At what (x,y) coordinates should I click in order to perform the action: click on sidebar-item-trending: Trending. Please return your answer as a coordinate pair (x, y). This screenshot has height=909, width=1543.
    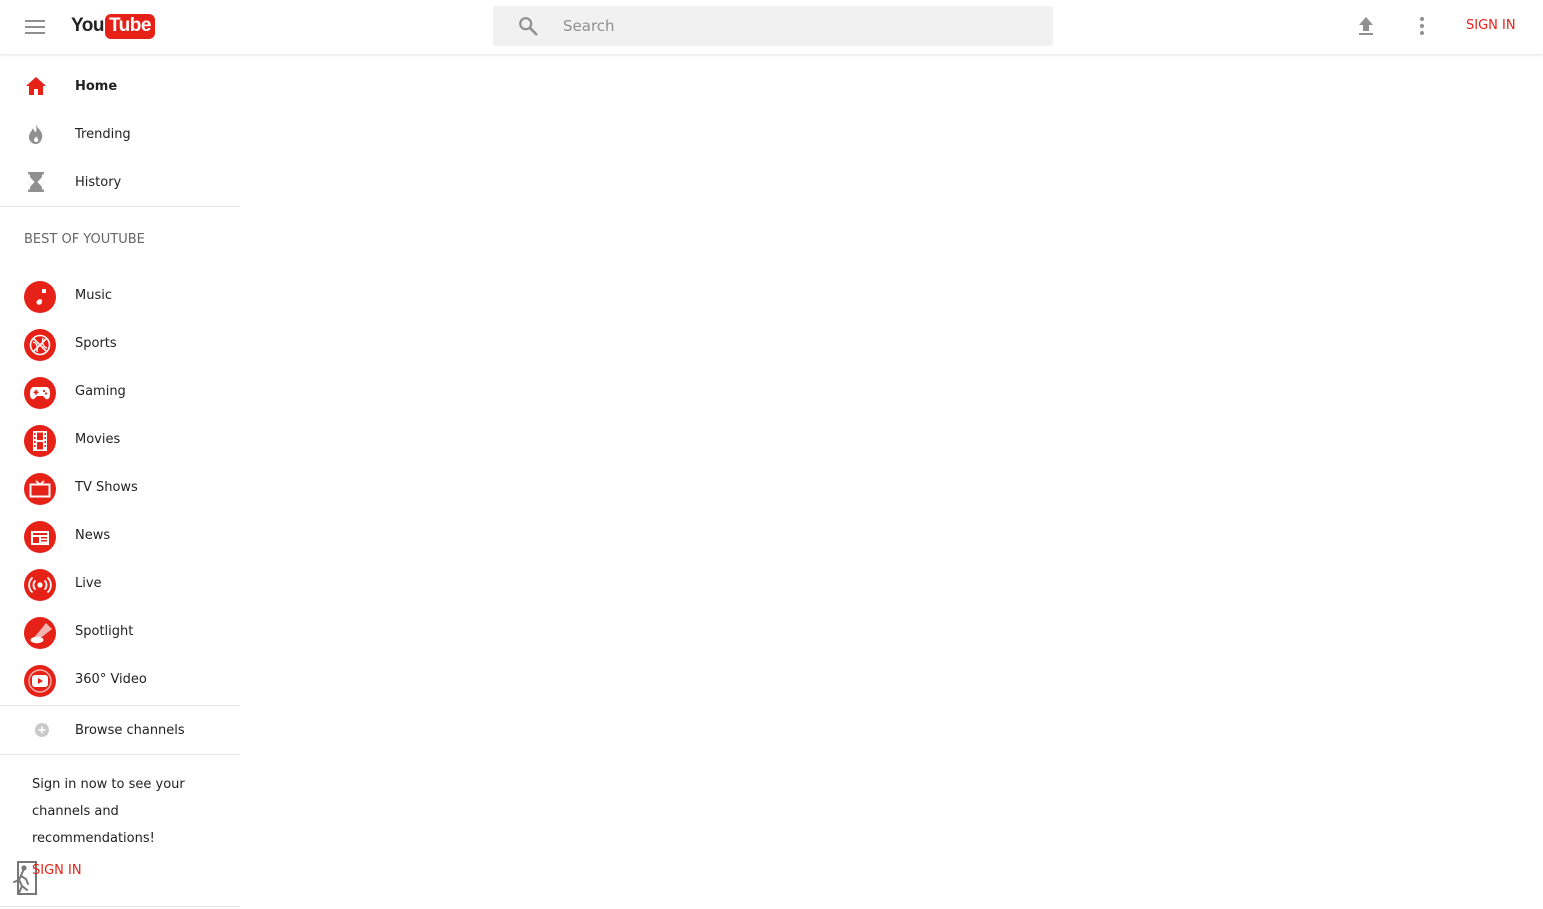
    Looking at the image, I should click on (120, 134).